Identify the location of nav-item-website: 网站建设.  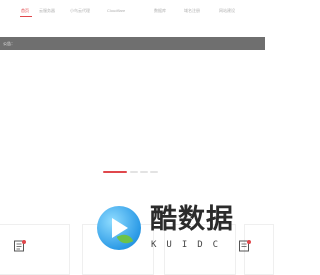
(227, 10).